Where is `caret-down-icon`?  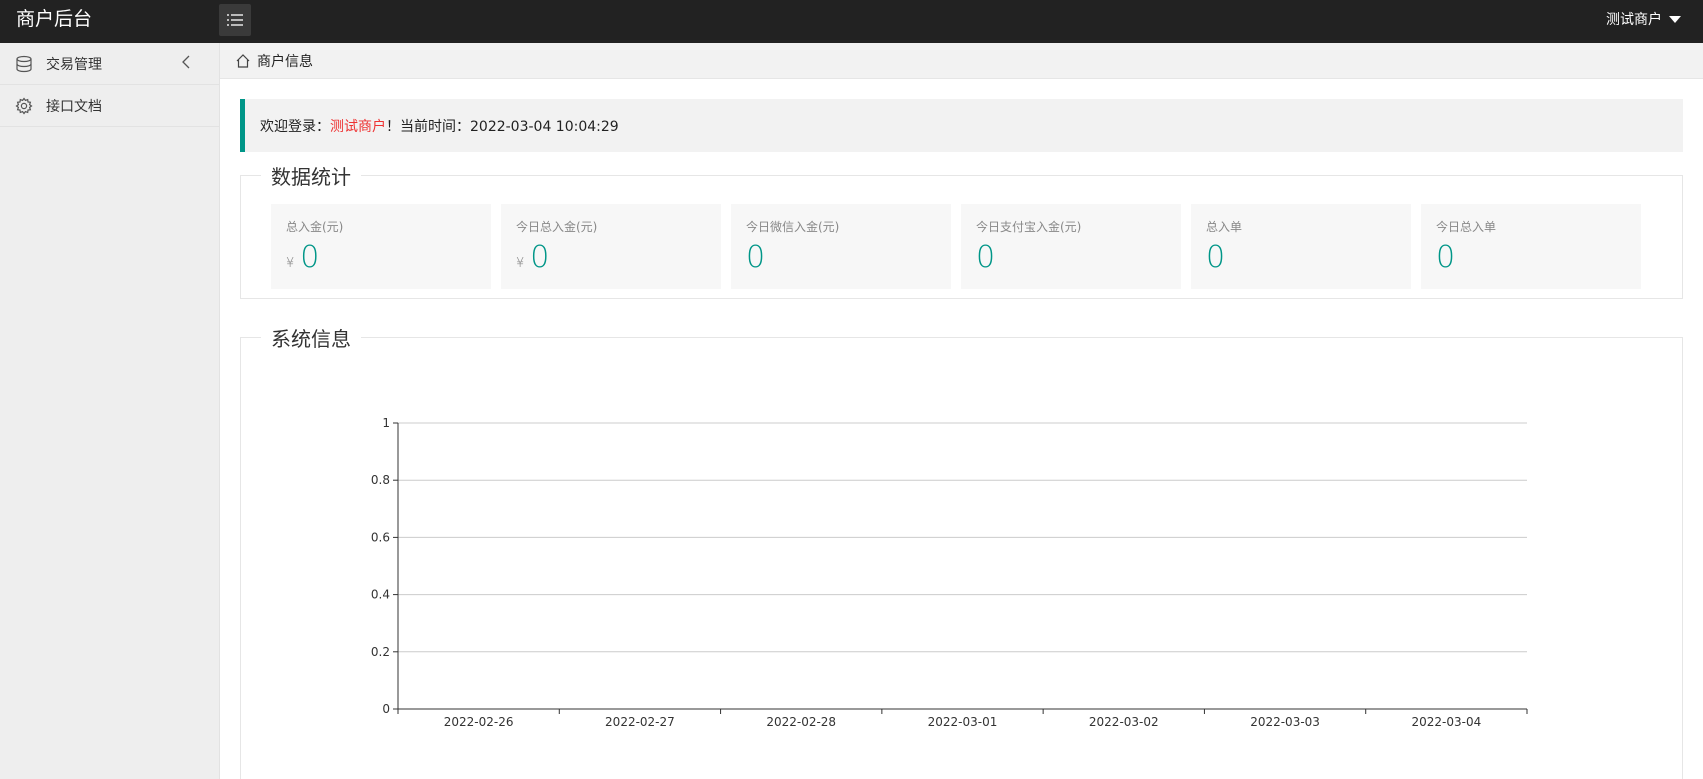 caret-down-icon is located at coordinates (1675, 19).